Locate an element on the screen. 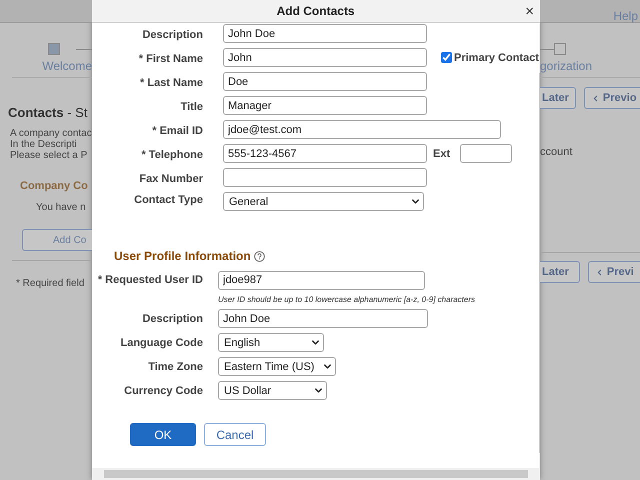  text-field: jdoe987 is located at coordinates (321, 280).